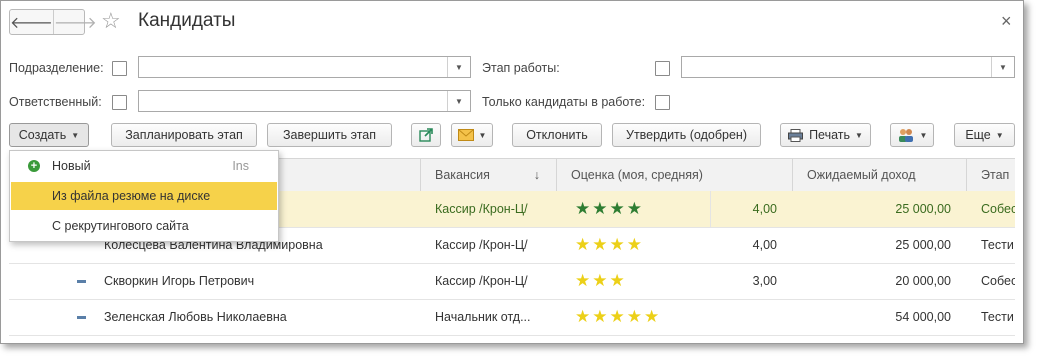  Describe the element at coordinates (978, 135) in the screenshot. I see `more-button-label: Еще` at that location.